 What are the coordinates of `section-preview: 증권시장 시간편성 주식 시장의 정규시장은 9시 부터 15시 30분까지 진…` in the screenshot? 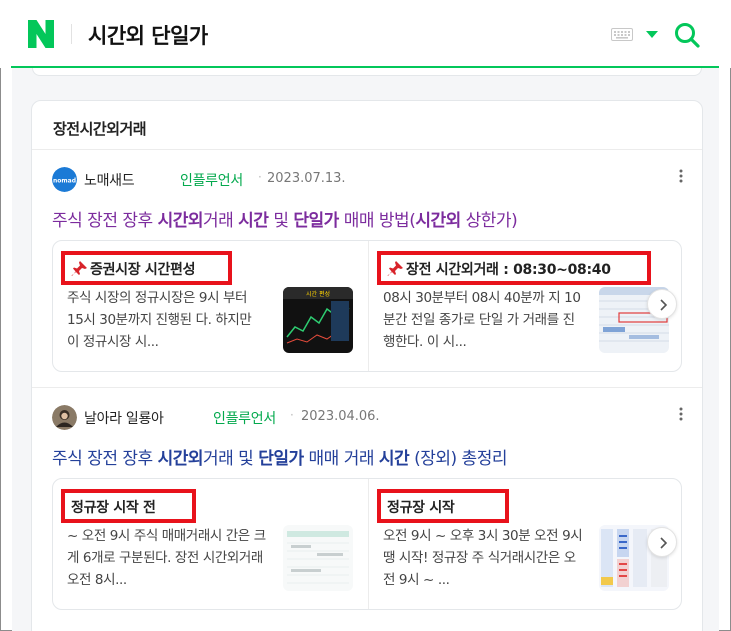 It's located at (210, 306).